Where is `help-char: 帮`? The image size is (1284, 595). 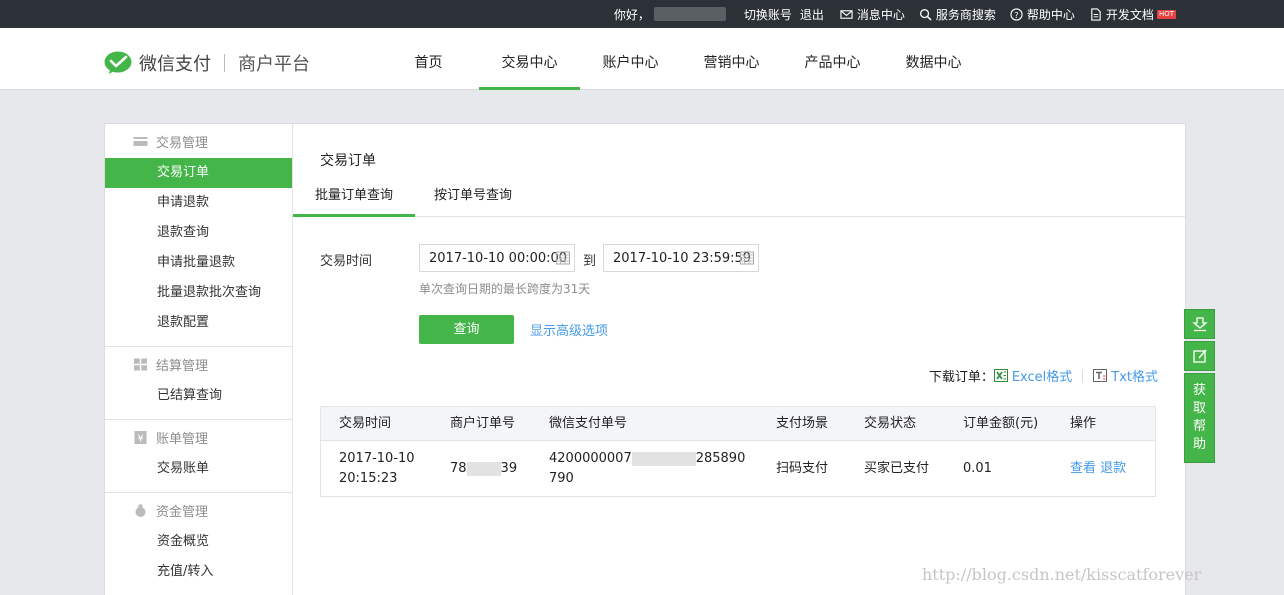 help-char: 帮 is located at coordinates (1199, 426).